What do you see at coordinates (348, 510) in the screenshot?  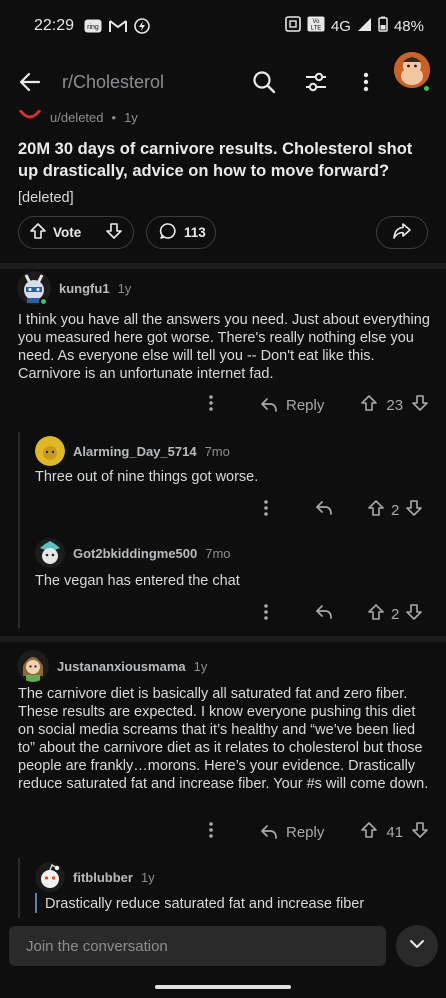 I see `comment-actions: 2` at bounding box center [348, 510].